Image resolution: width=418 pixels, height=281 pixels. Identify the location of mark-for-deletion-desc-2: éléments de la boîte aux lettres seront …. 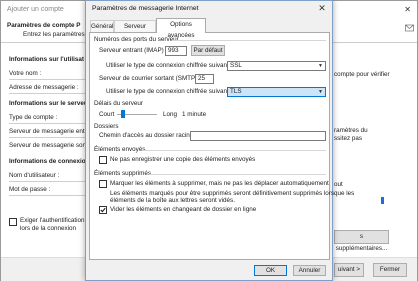
(172, 200).